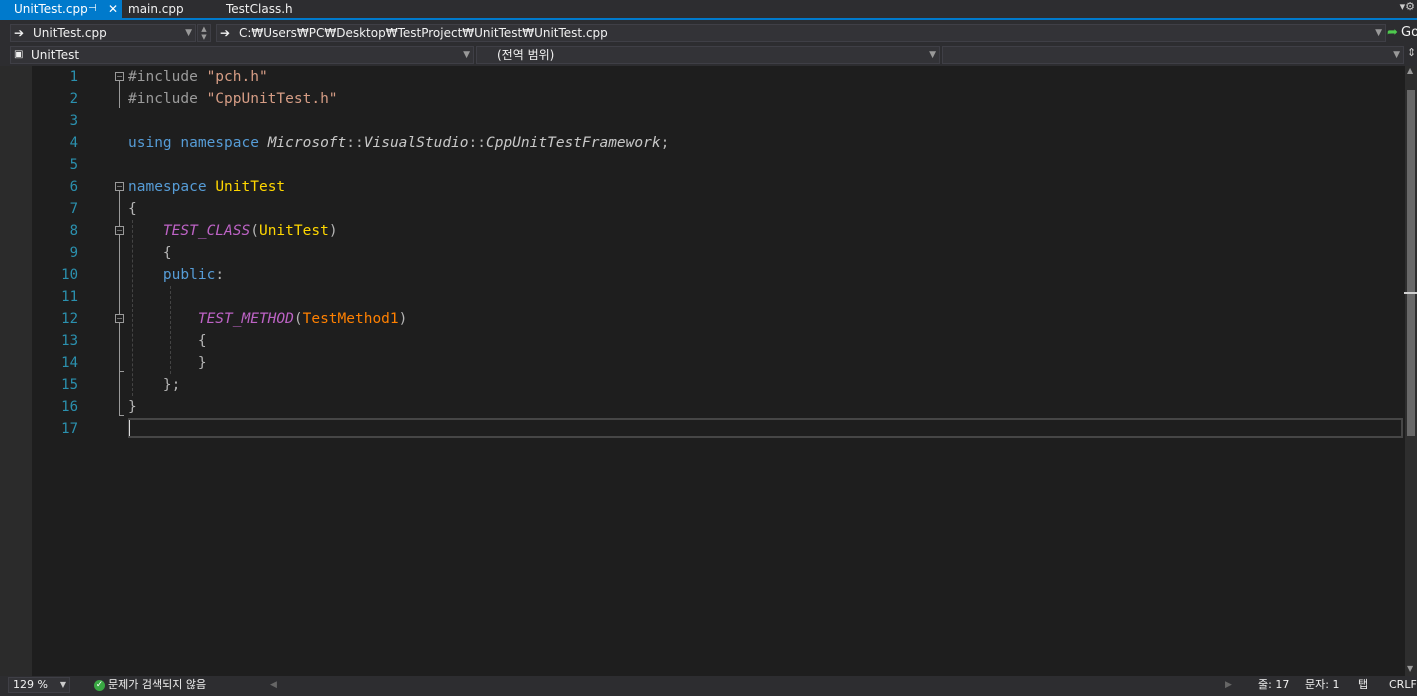 Image resolution: width=1417 pixels, height=696 pixels. Describe the element at coordinates (92, 9) in the screenshot. I see `pin-icon: ⊣` at that location.